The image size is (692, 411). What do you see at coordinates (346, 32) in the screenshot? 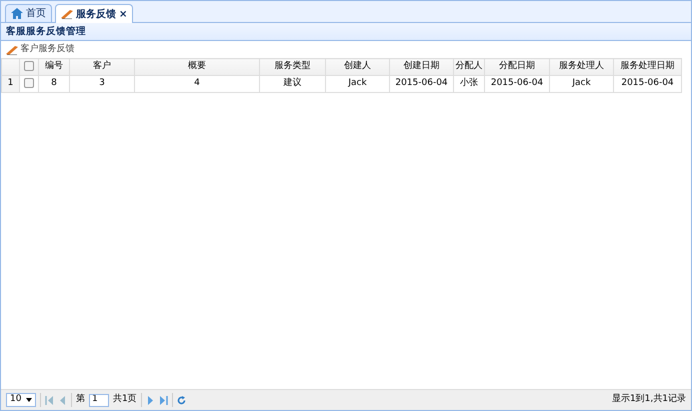
I see `panel-title: 客服服务反馈管理` at bounding box center [346, 32].